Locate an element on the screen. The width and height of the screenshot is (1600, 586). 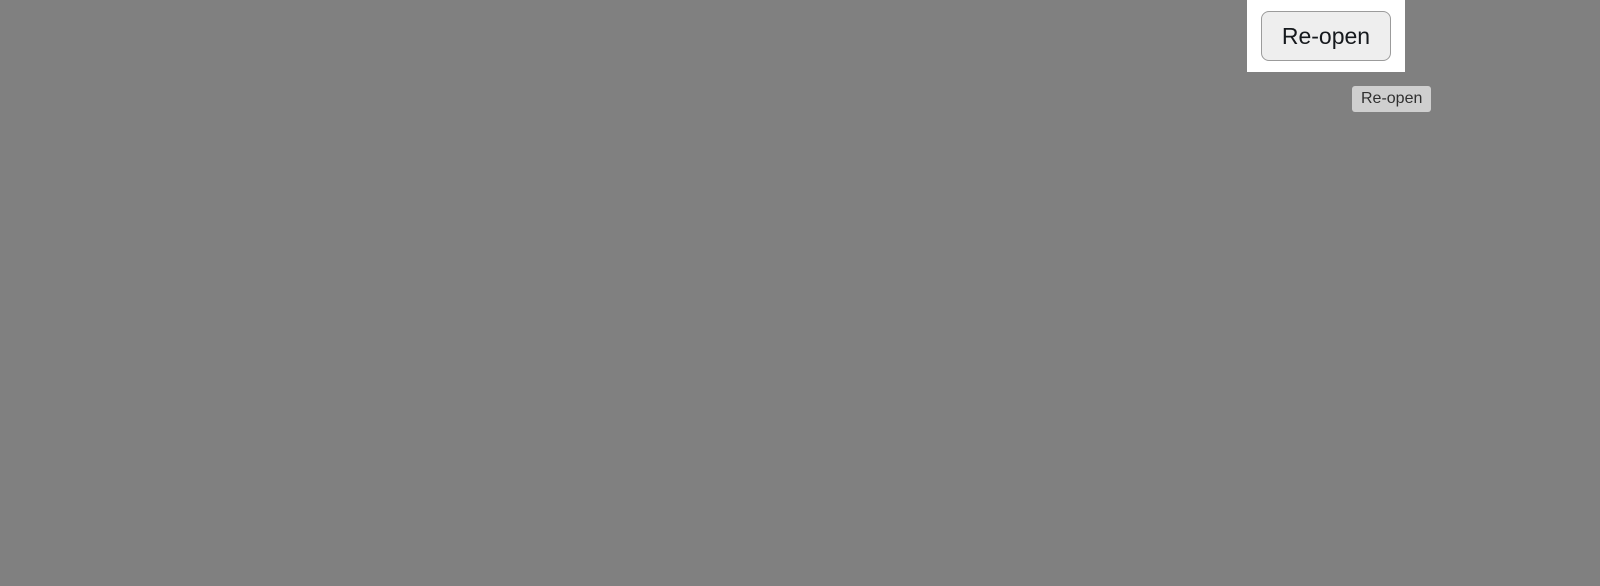
reopen-tooltip: Re-open is located at coordinates (1392, 99).